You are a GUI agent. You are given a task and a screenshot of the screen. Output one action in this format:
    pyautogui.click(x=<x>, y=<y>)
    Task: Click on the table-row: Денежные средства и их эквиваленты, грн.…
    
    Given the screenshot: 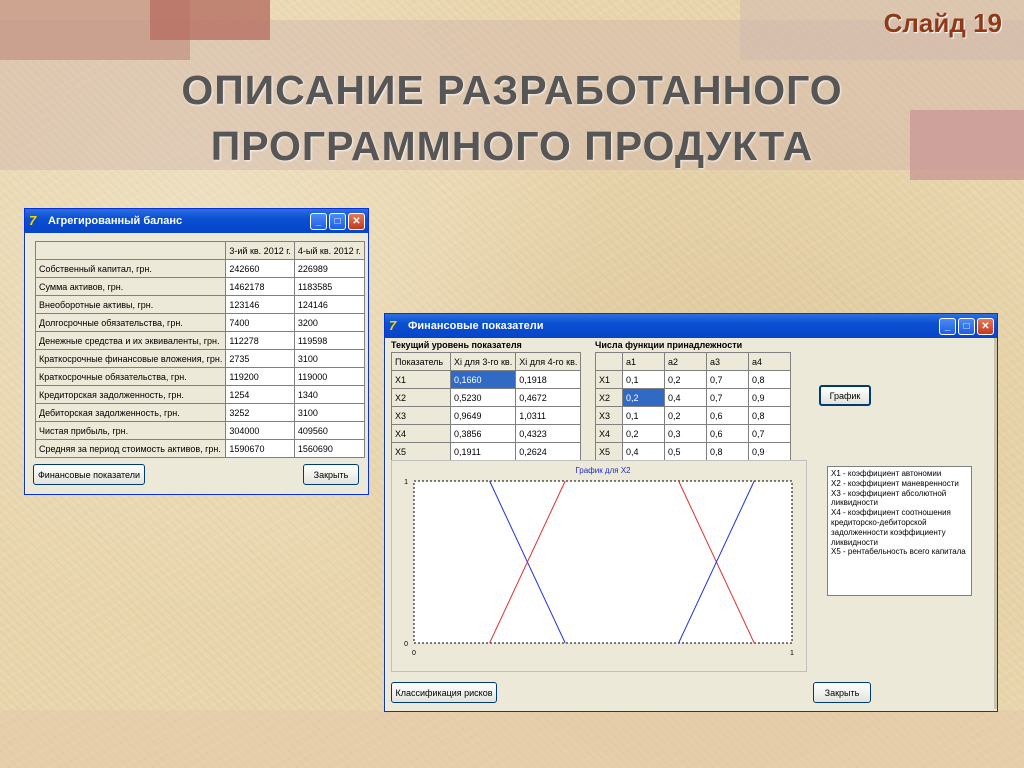 What is the action you would take?
    pyautogui.click(x=199, y=340)
    